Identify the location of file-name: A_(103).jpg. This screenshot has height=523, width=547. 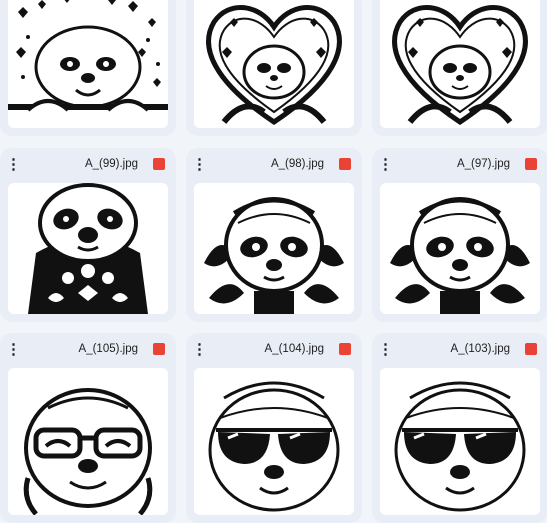
(480, 349).